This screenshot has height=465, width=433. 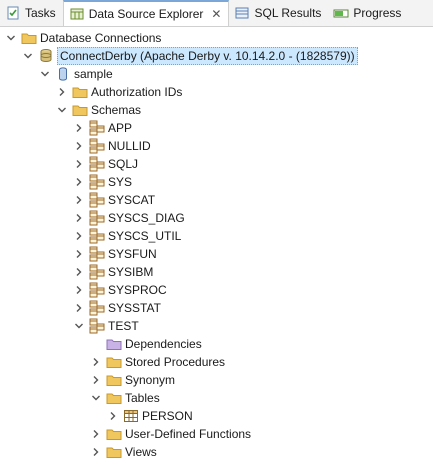 What do you see at coordinates (188, 434) in the screenshot?
I see `tree-item-label: User-Defined Functions` at bounding box center [188, 434].